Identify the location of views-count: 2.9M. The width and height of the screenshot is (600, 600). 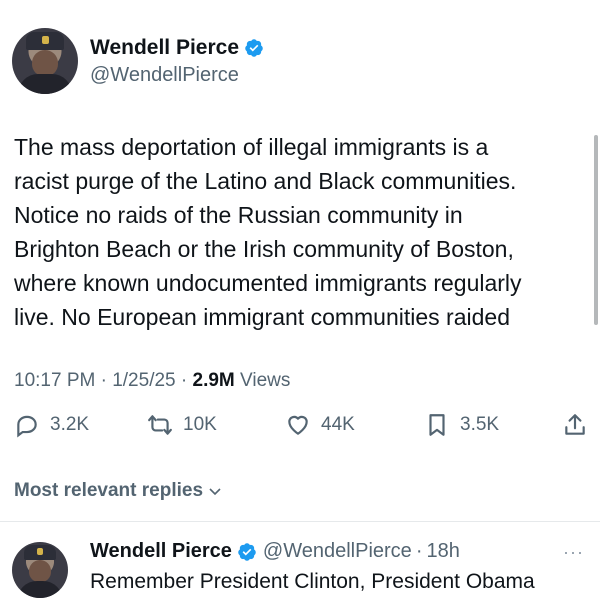
(213, 380).